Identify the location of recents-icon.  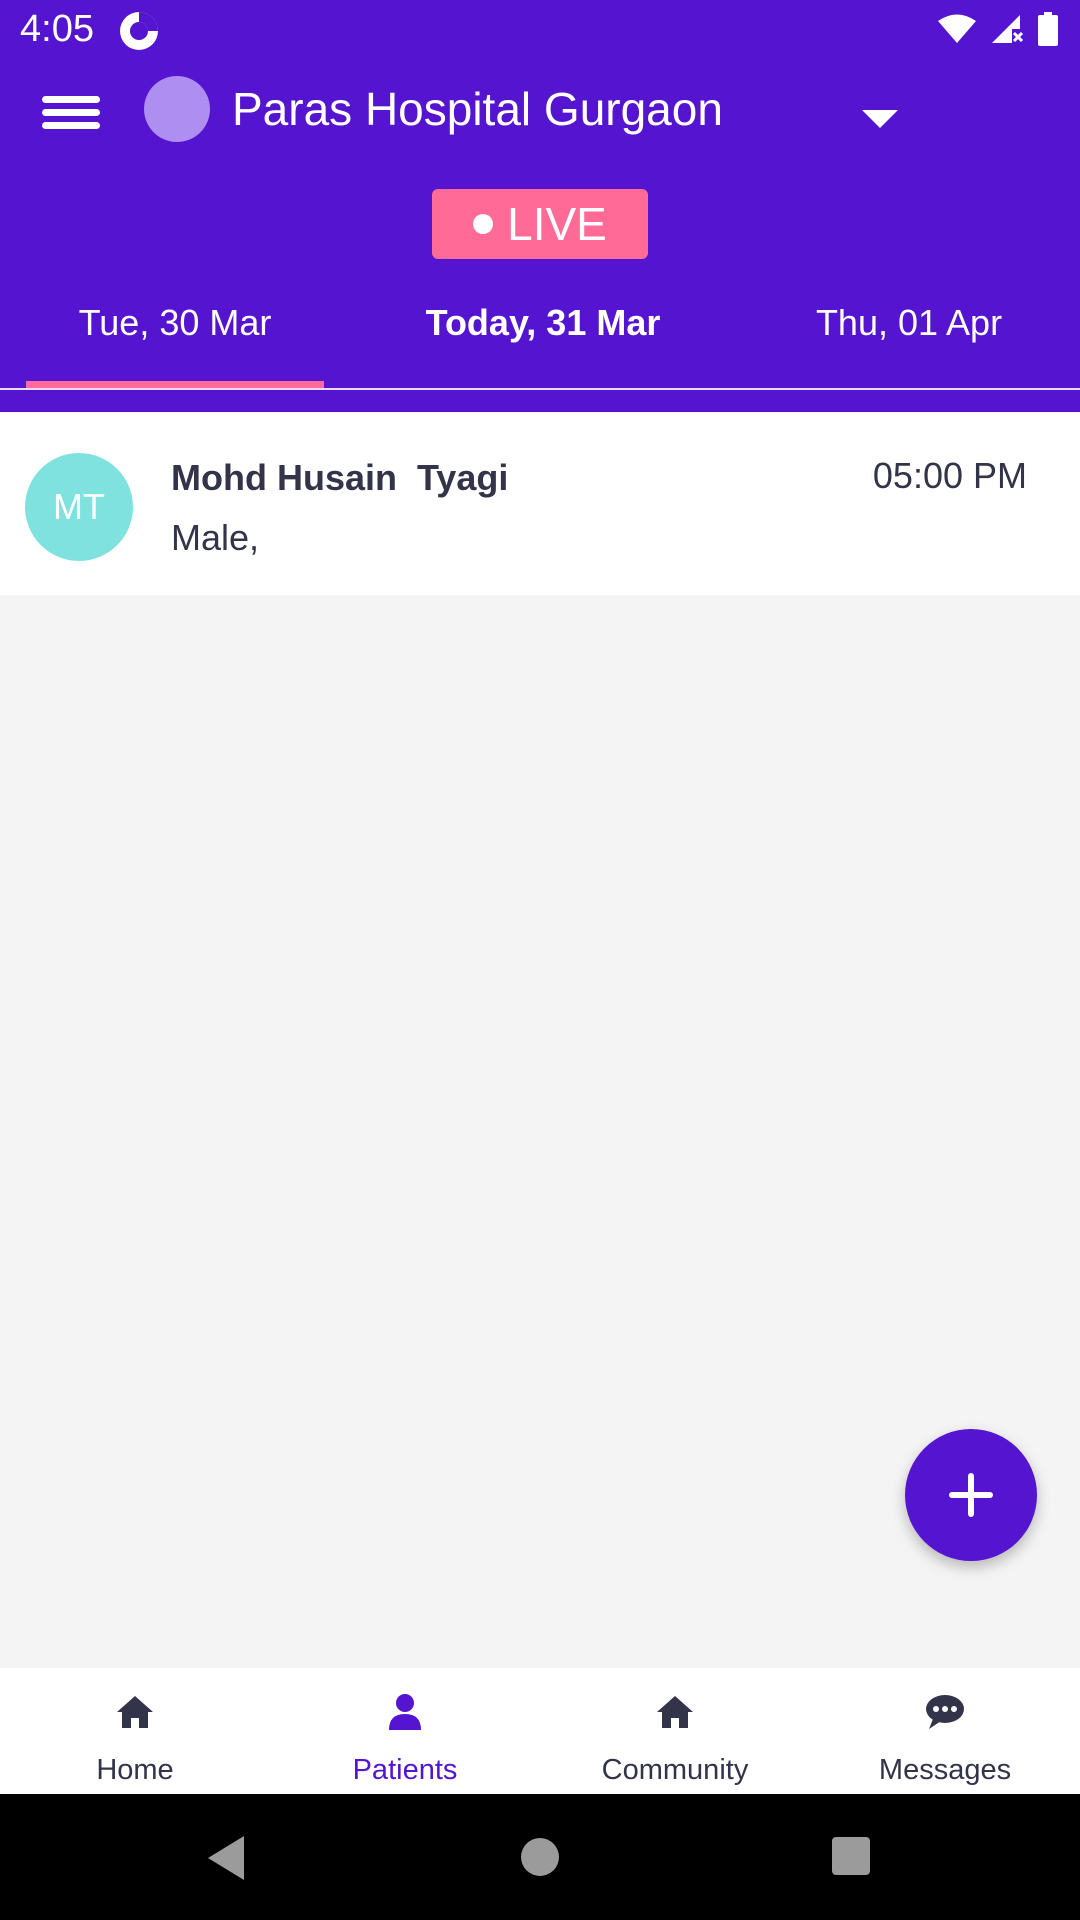
(851, 1856).